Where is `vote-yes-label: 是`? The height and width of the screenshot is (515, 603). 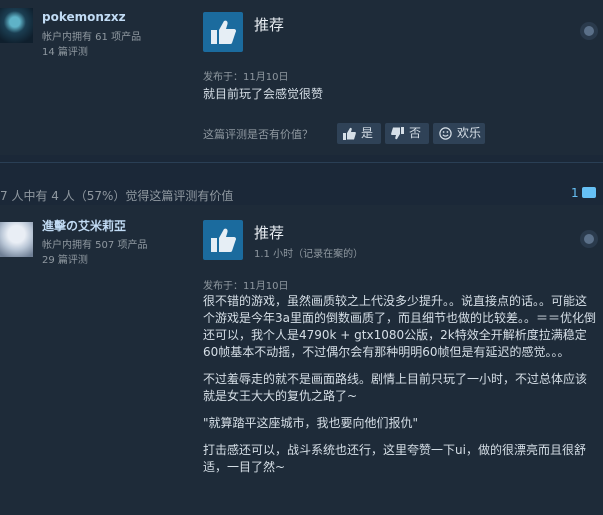
vote-yes-label: 是 is located at coordinates (367, 133).